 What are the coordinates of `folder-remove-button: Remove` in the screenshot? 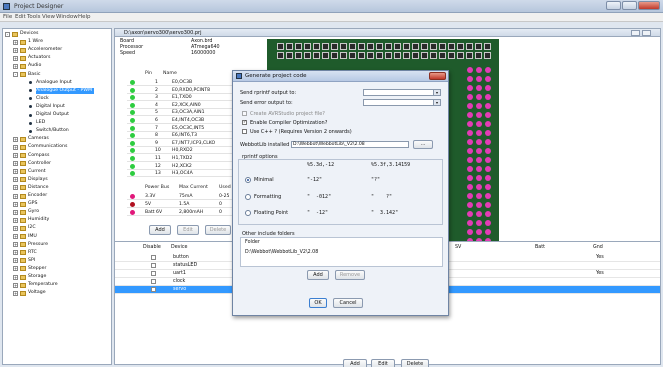 It's located at (350, 275).